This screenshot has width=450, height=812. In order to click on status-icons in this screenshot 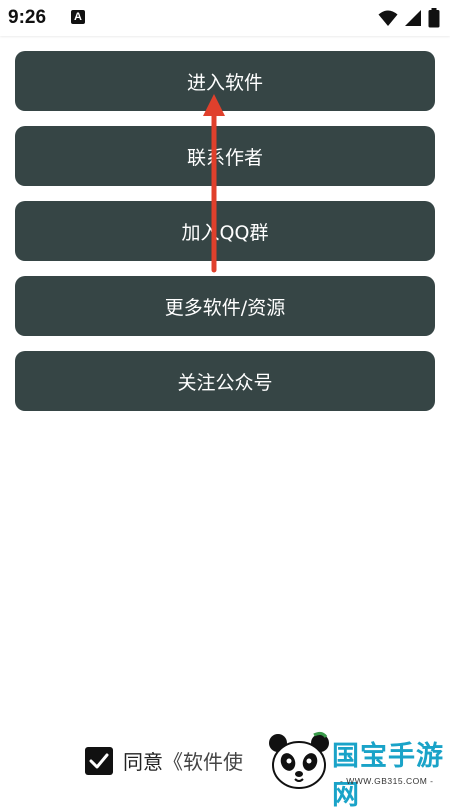, I will do `click(409, 18)`.